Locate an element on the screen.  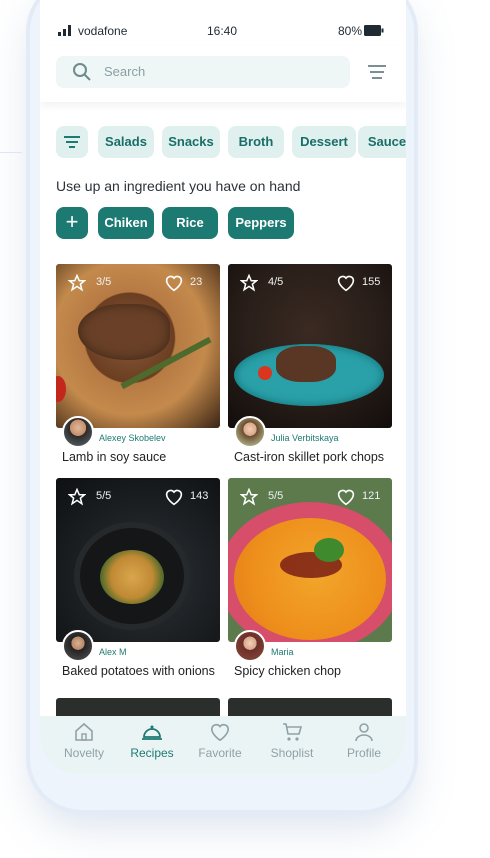
cart-icon is located at coordinates (293, 732).